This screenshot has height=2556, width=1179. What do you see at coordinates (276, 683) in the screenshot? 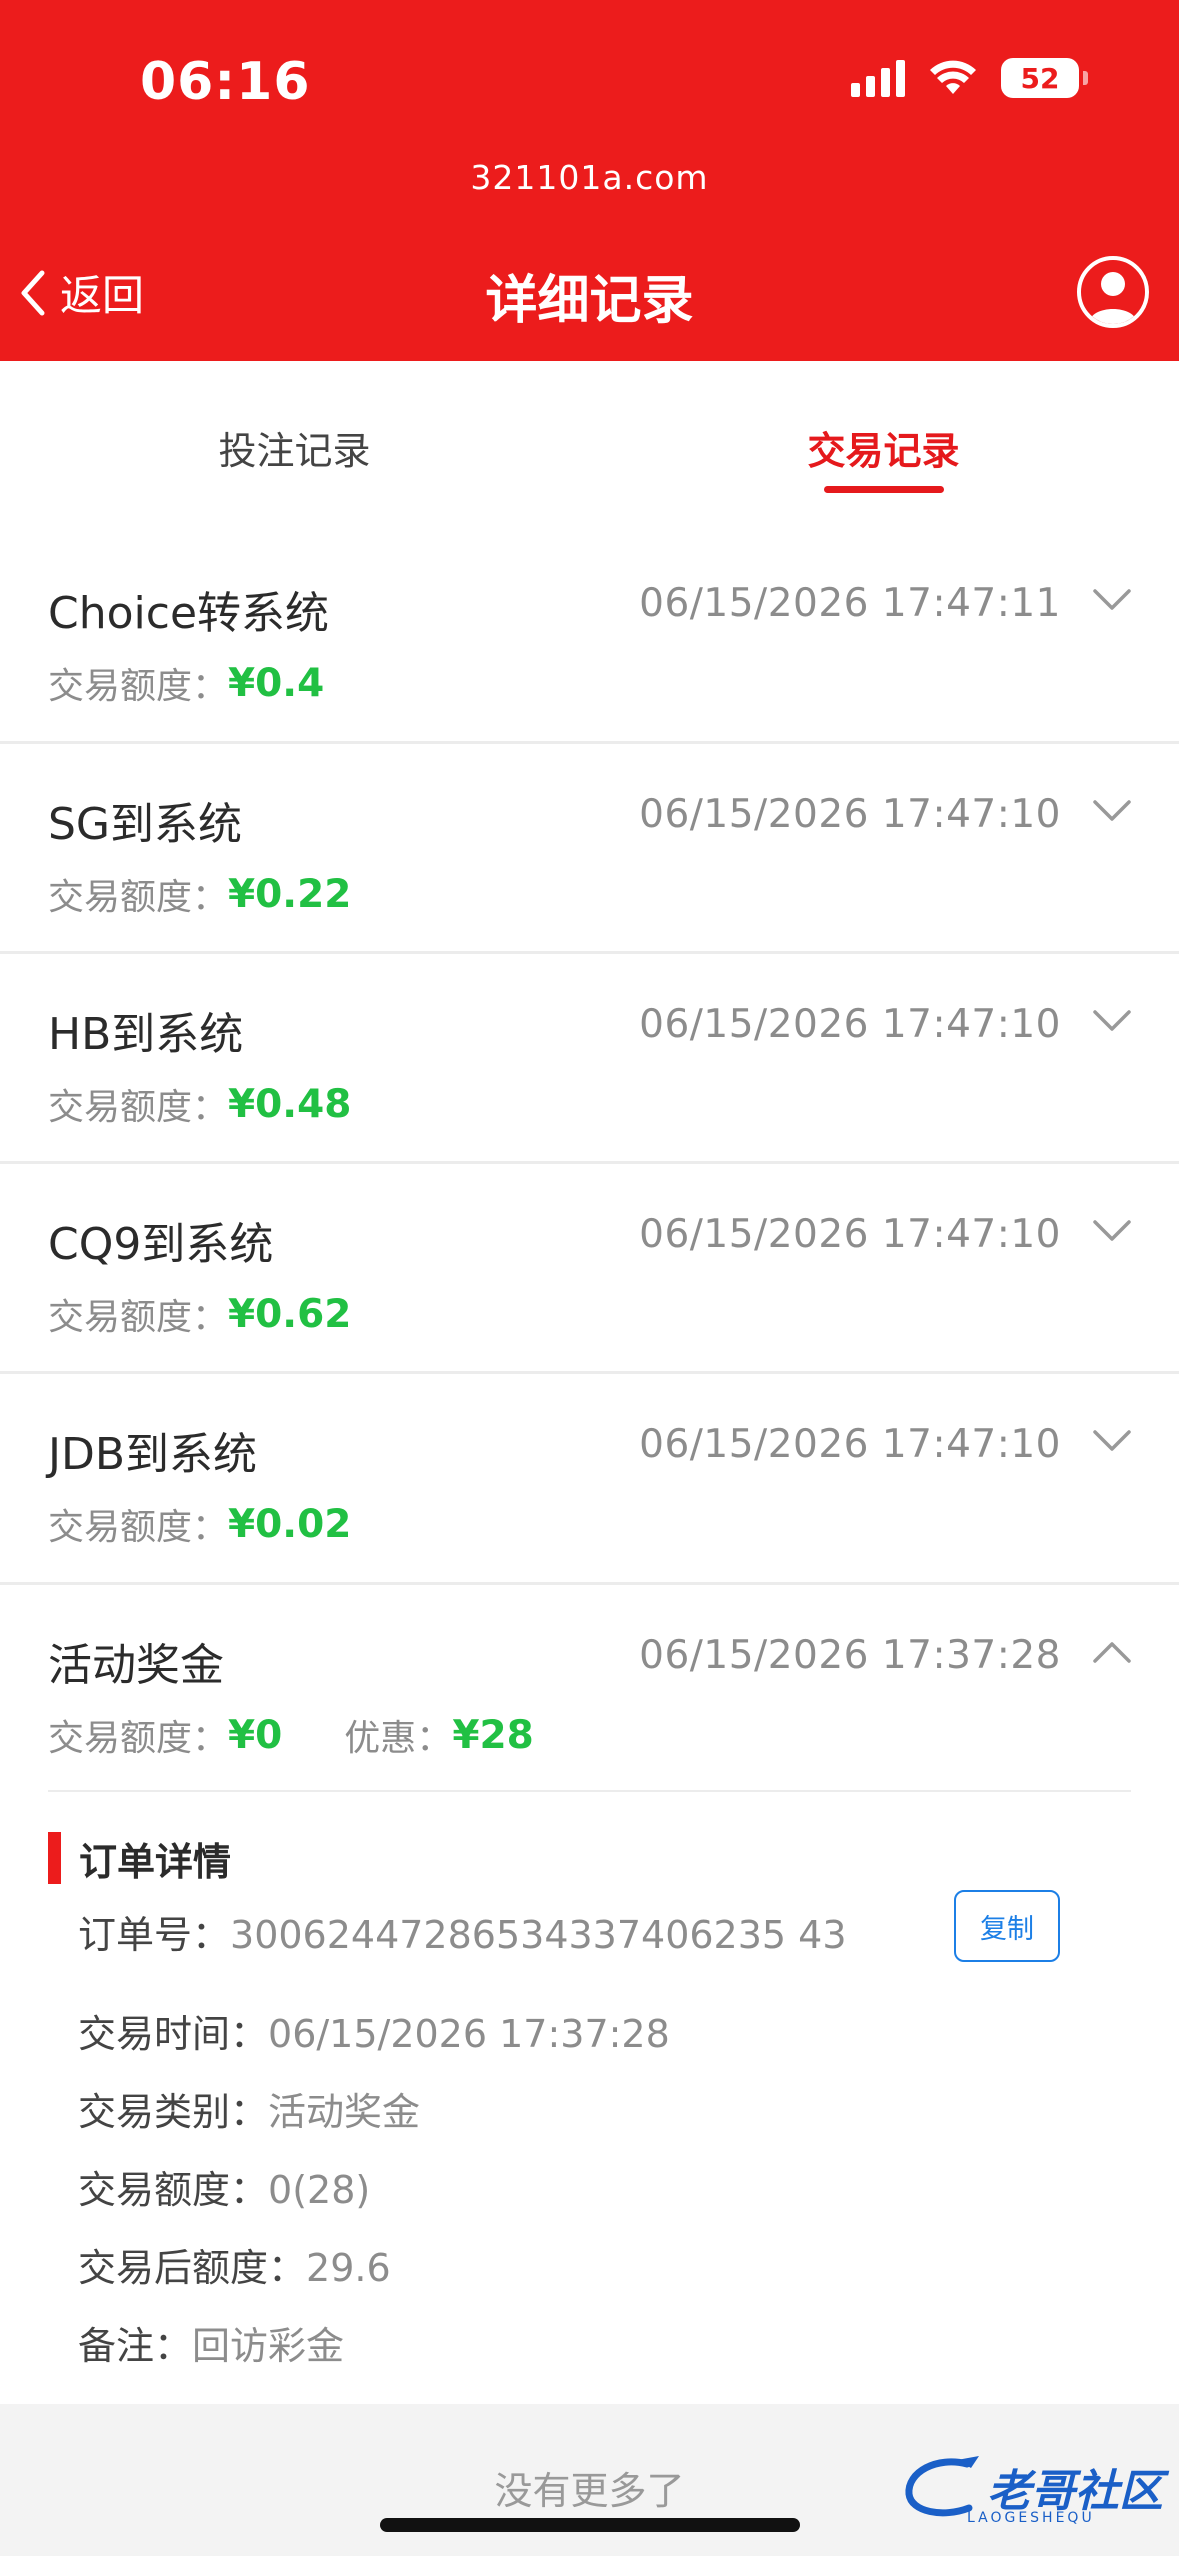
I see `amount-value: ¥0.4` at bounding box center [276, 683].